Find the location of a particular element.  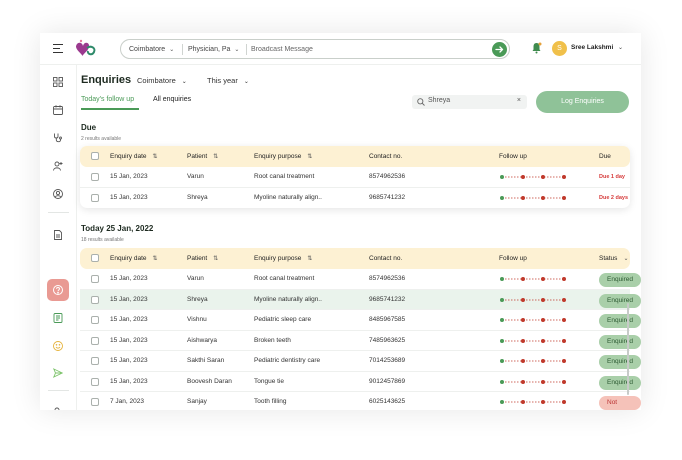

sidebar-item-calendar is located at coordinates (58, 110).